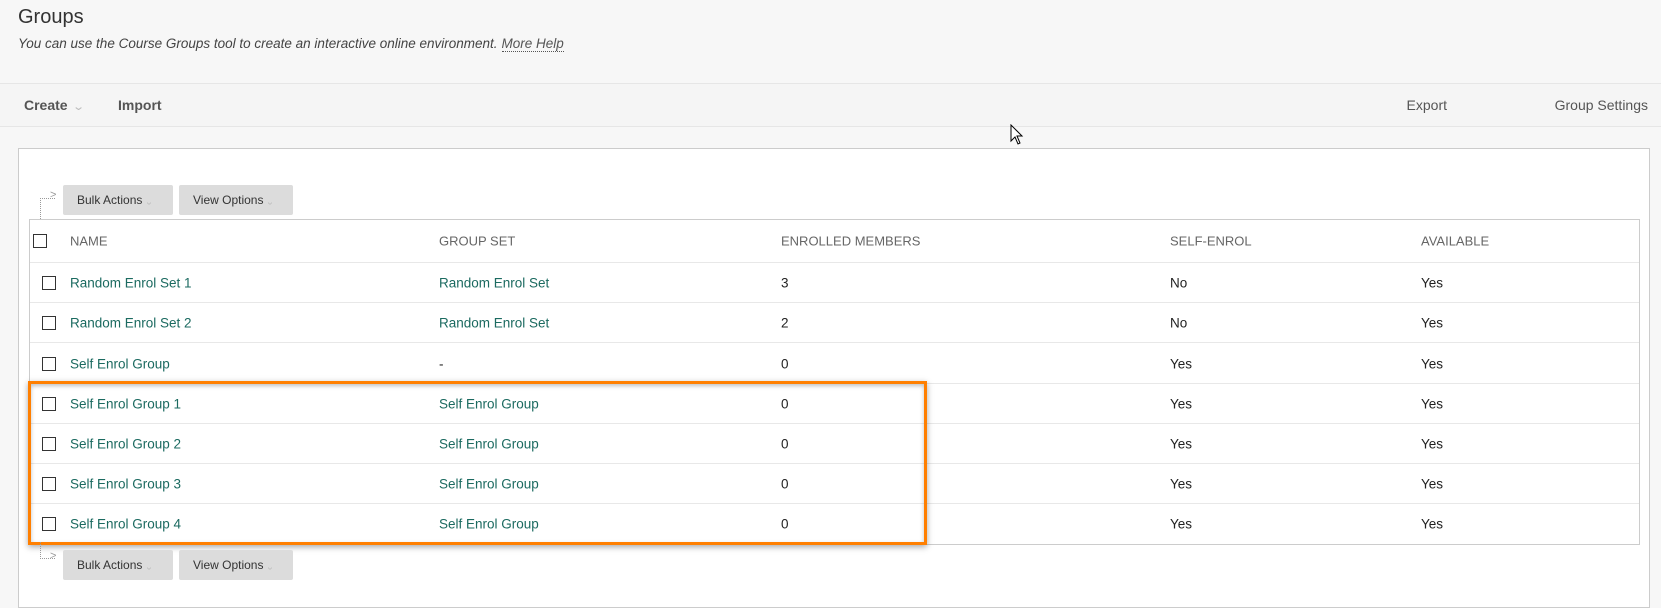  I want to click on enrolled-members-value: 2, so click(785, 322).